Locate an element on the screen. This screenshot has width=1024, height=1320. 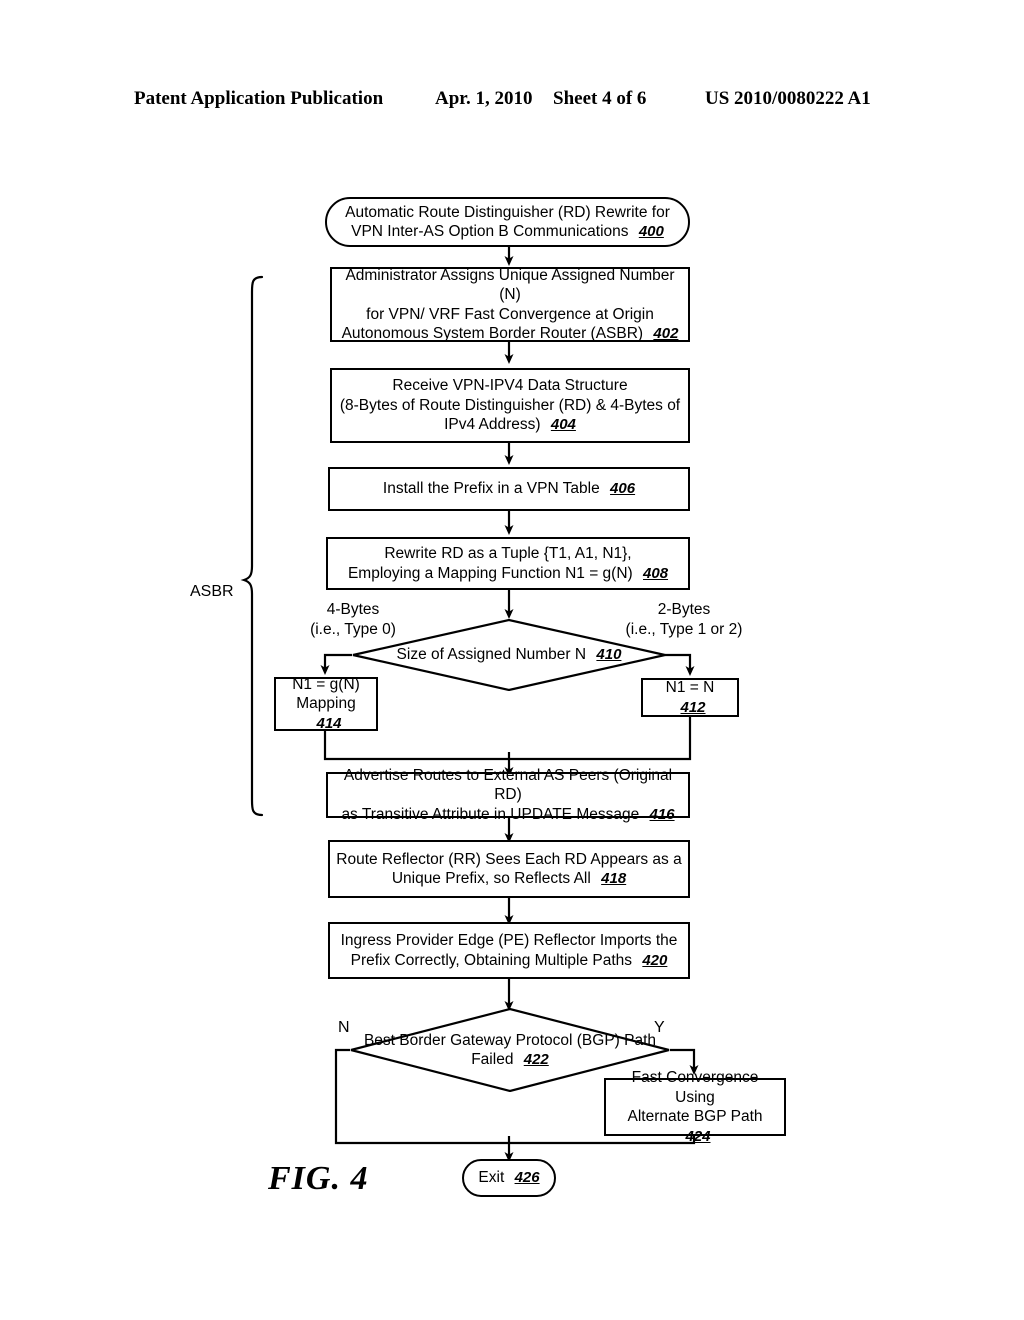
step412-line1-wrap: N1 = N 412 is located at coordinates (690, 697).